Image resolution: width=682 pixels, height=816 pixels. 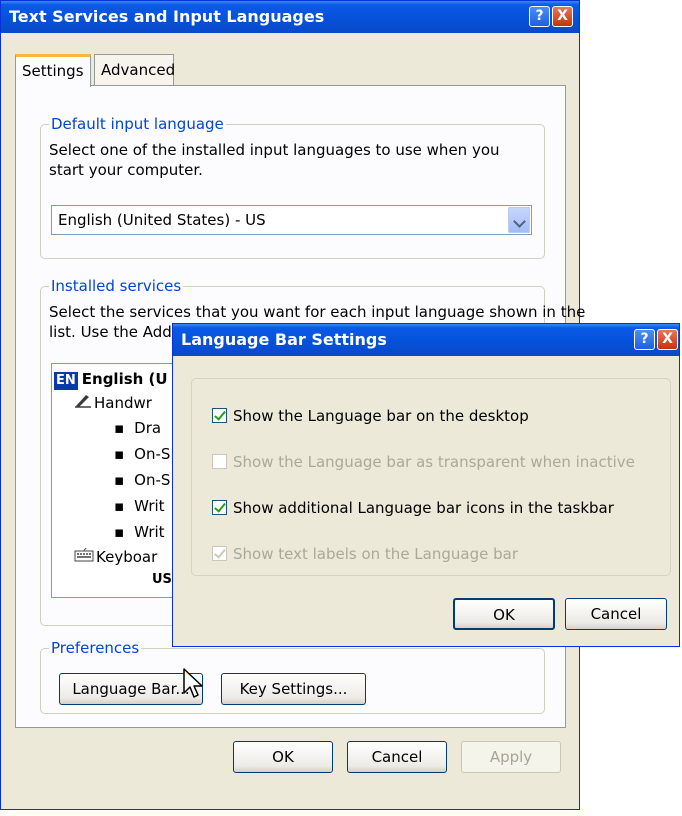 I want to click on en-language-icon: EN, so click(x=66, y=381).